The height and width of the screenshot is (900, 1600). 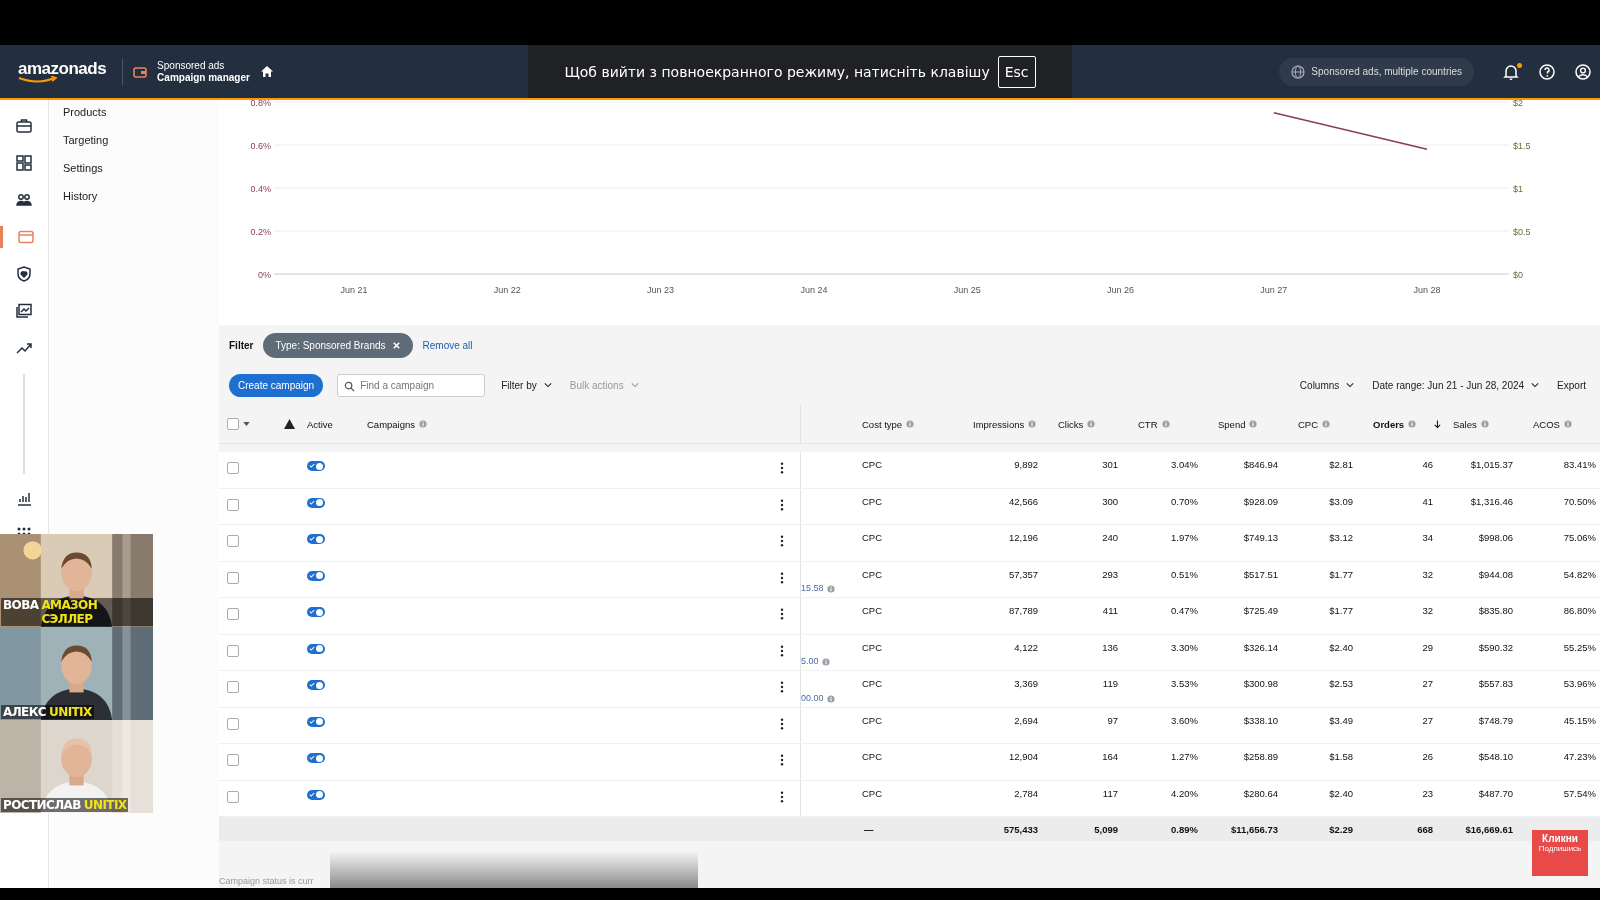 I want to click on remove-all-link: Remove all, so click(x=447, y=345).